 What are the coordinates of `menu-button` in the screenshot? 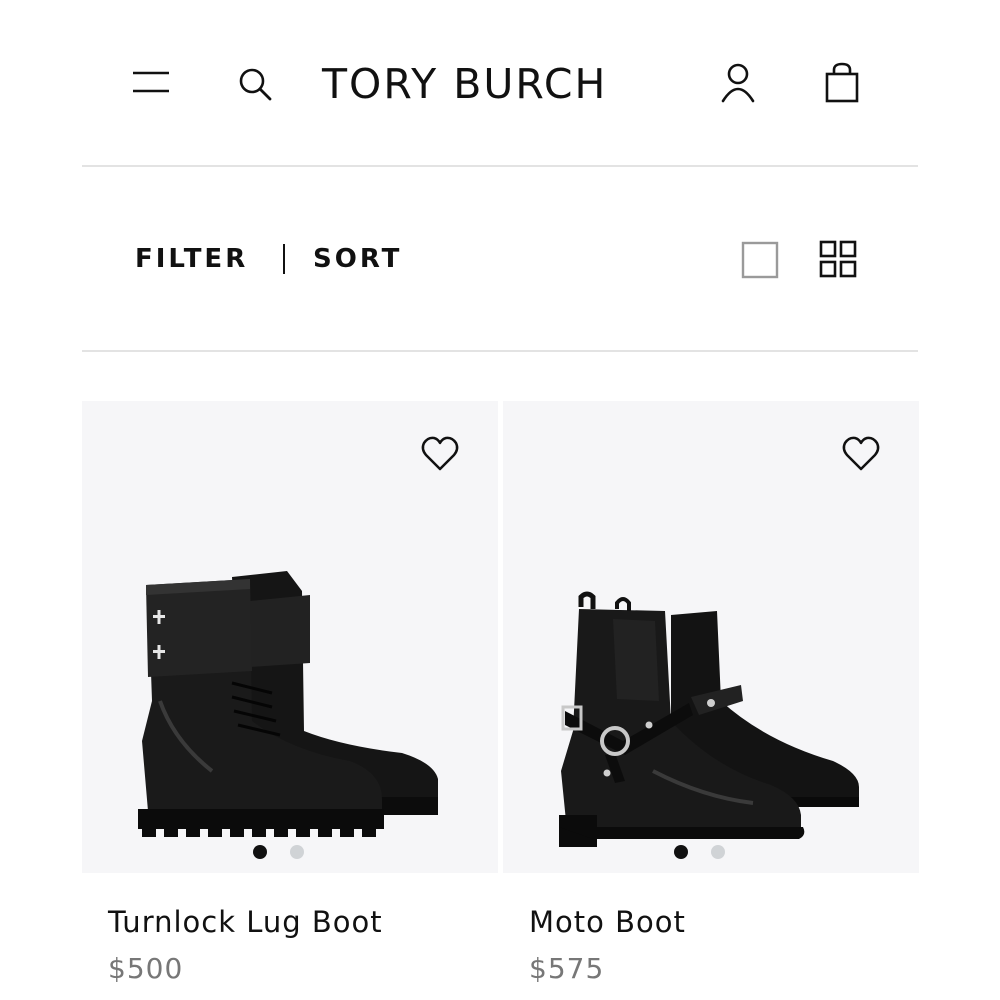 It's located at (151, 82).